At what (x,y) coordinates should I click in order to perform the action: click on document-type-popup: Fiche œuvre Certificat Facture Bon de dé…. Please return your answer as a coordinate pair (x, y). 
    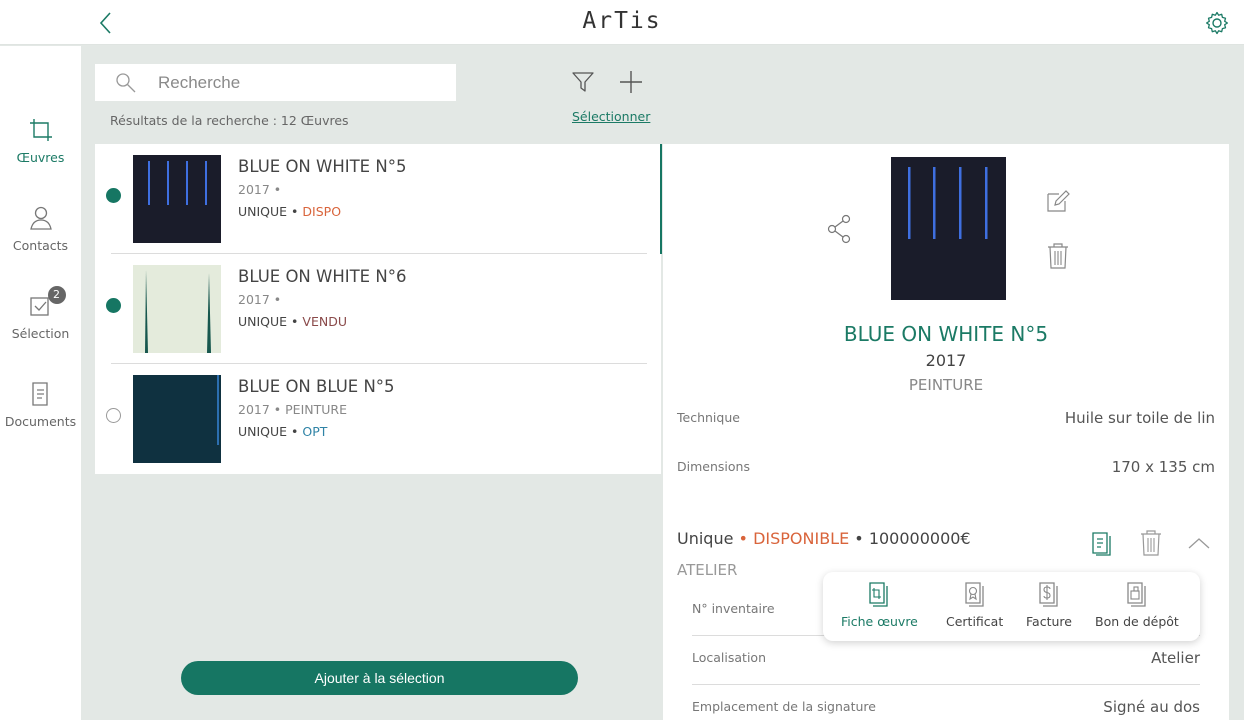
    Looking at the image, I should click on (1011, 606).